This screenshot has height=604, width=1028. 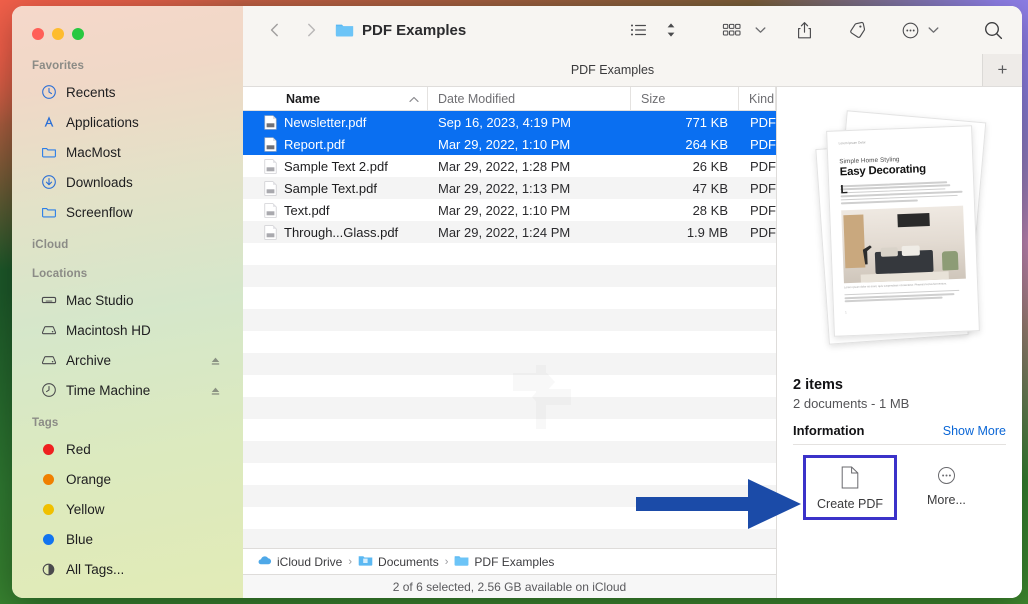 I want to click on column-header-label: Kind, so click(x=762, y=98).